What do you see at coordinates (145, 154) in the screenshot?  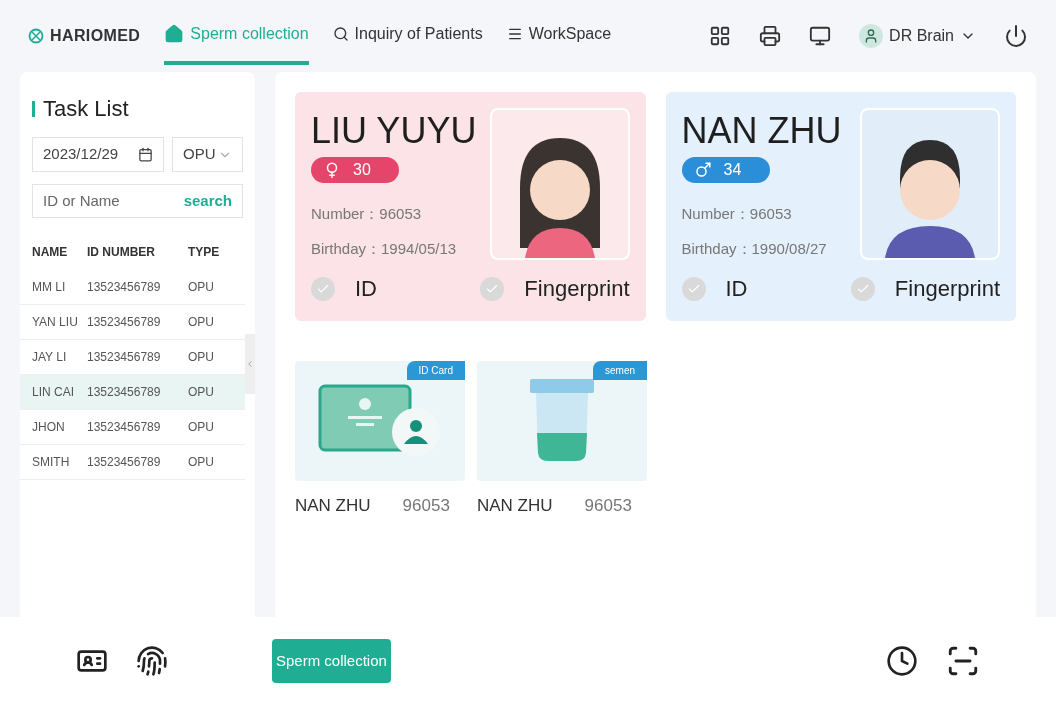 I see `calendar-icon` at bounding box center [145, 154].